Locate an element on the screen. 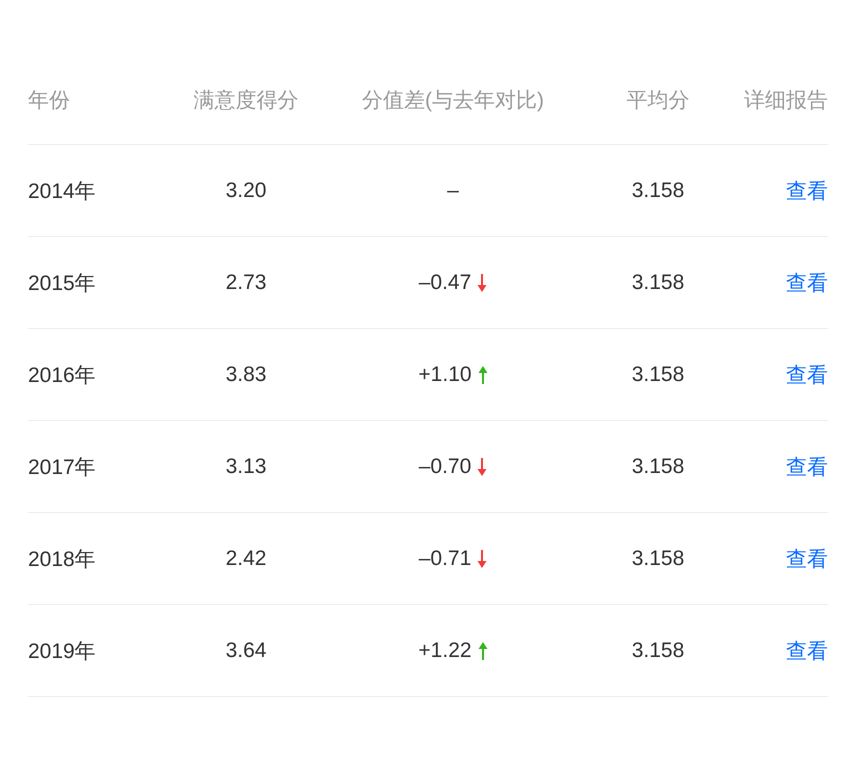 This screenshot has height=780, width=854. column-header: 详细报告 is located at coordinates (786, 101).